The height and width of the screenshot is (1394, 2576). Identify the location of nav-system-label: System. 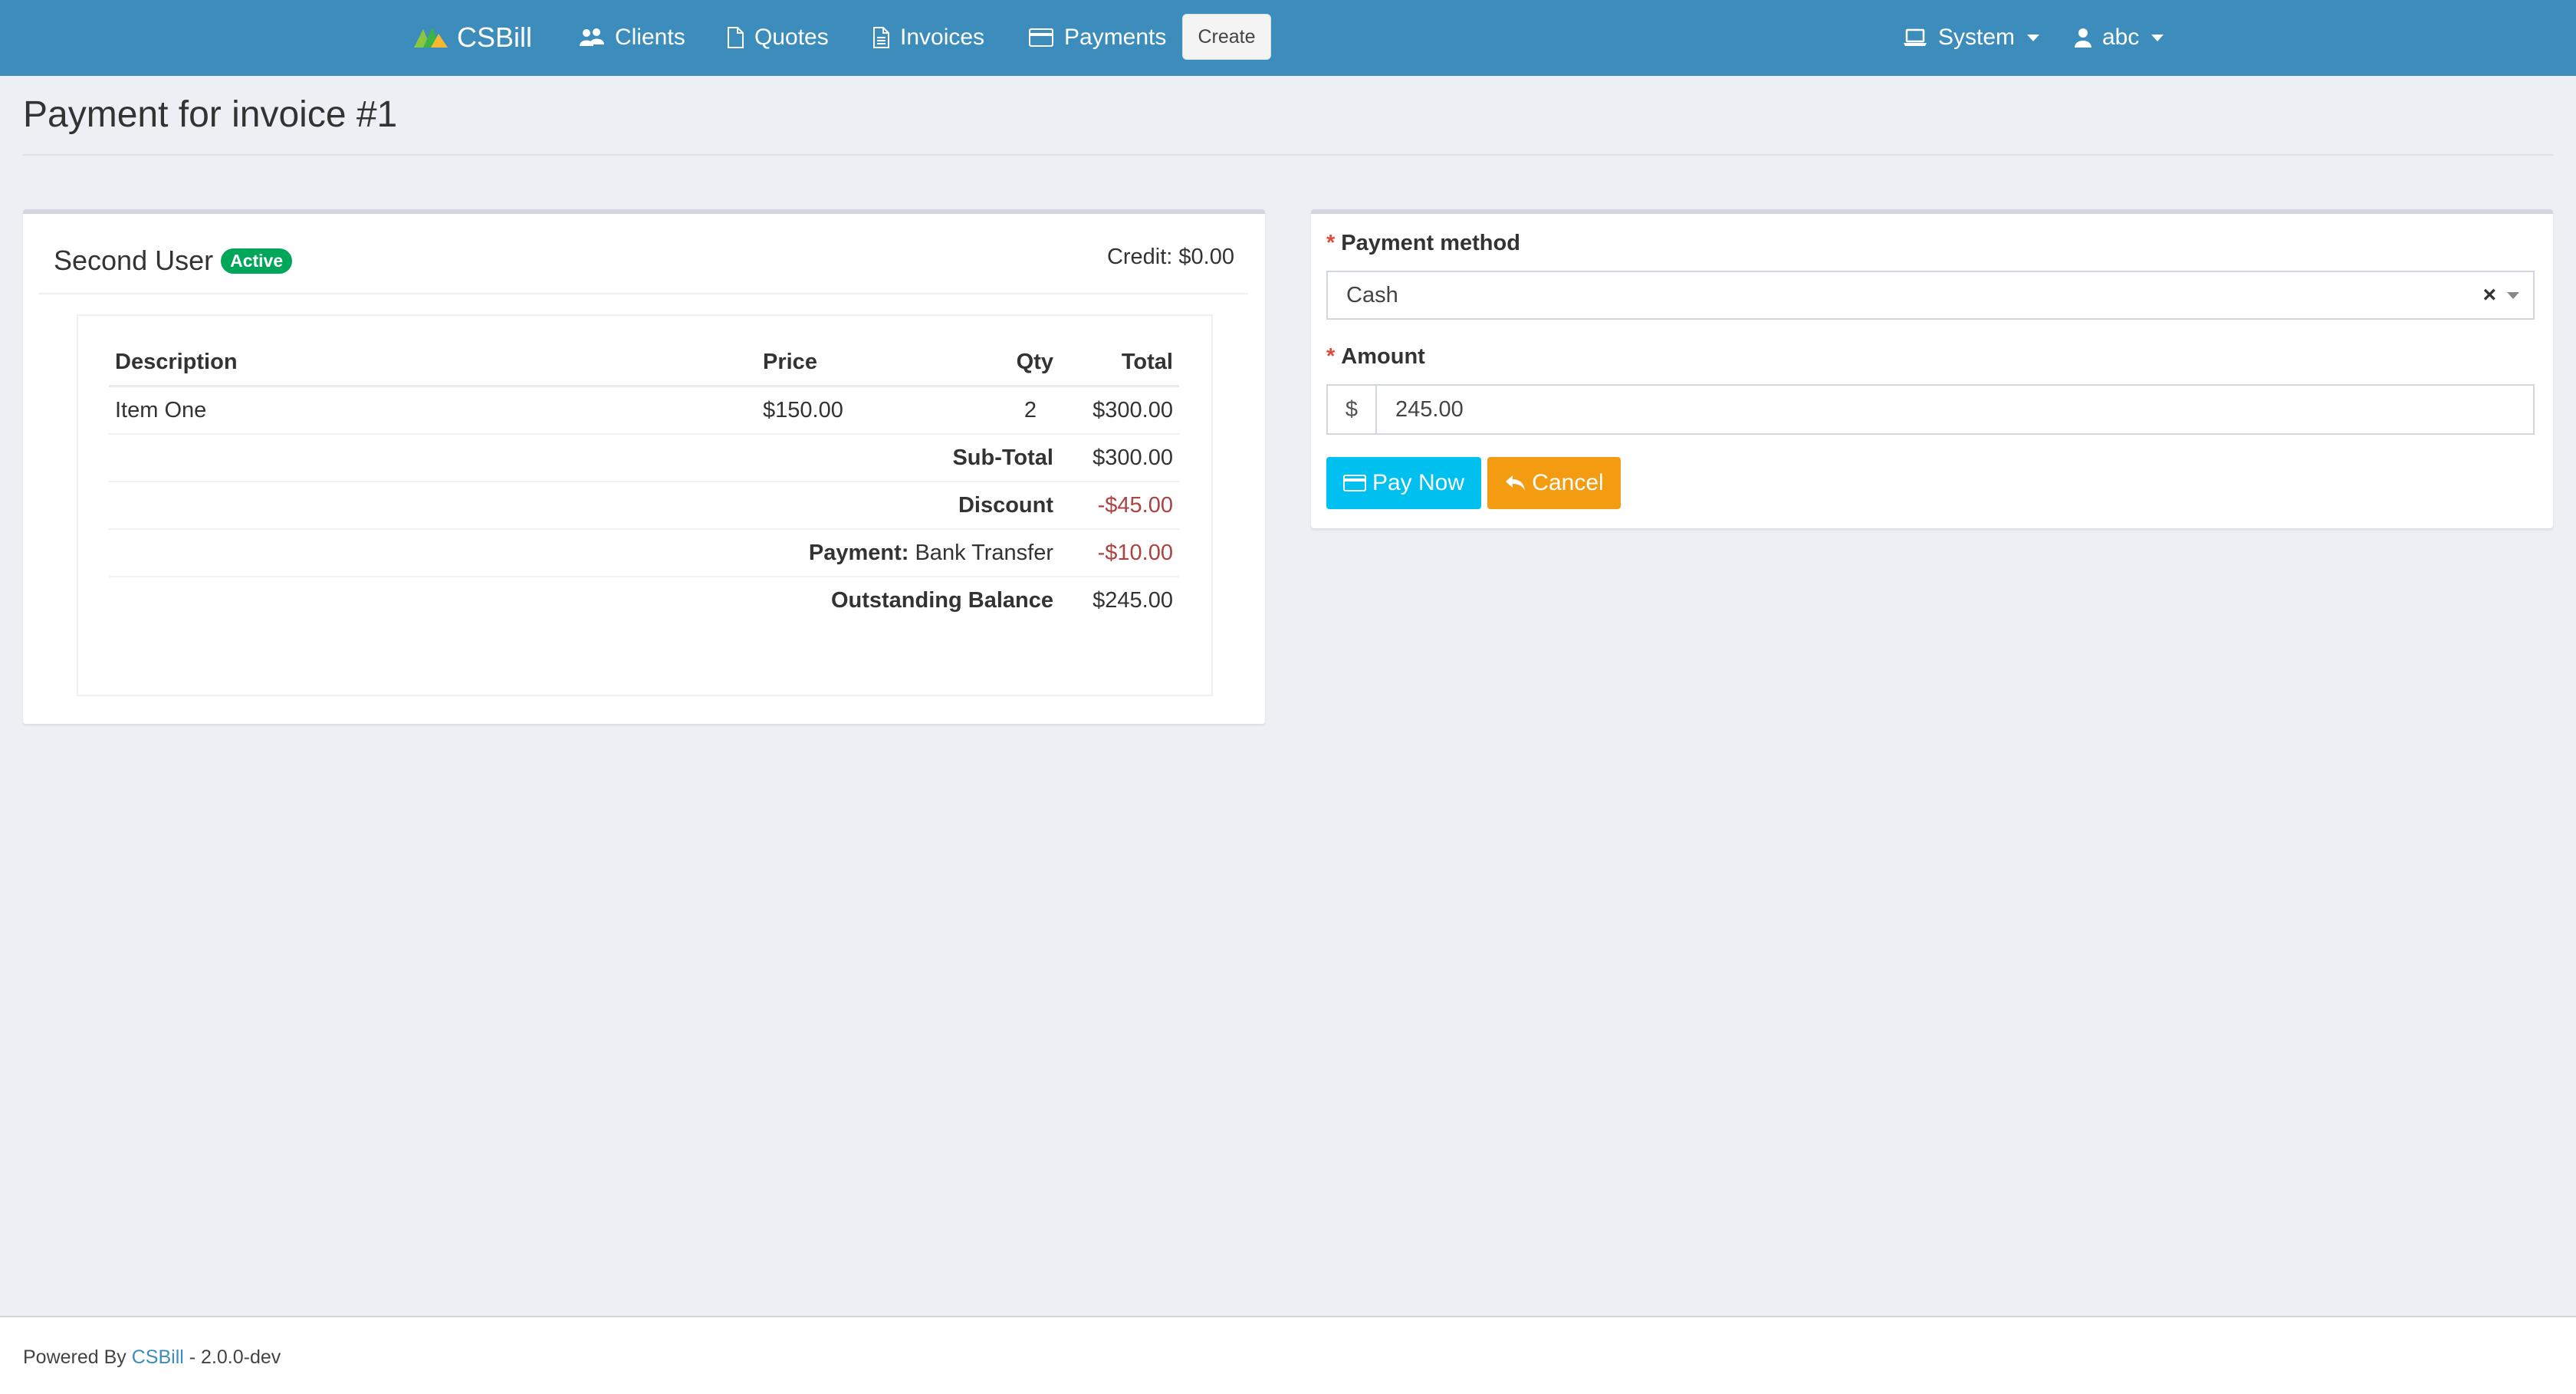
(1977, 37).